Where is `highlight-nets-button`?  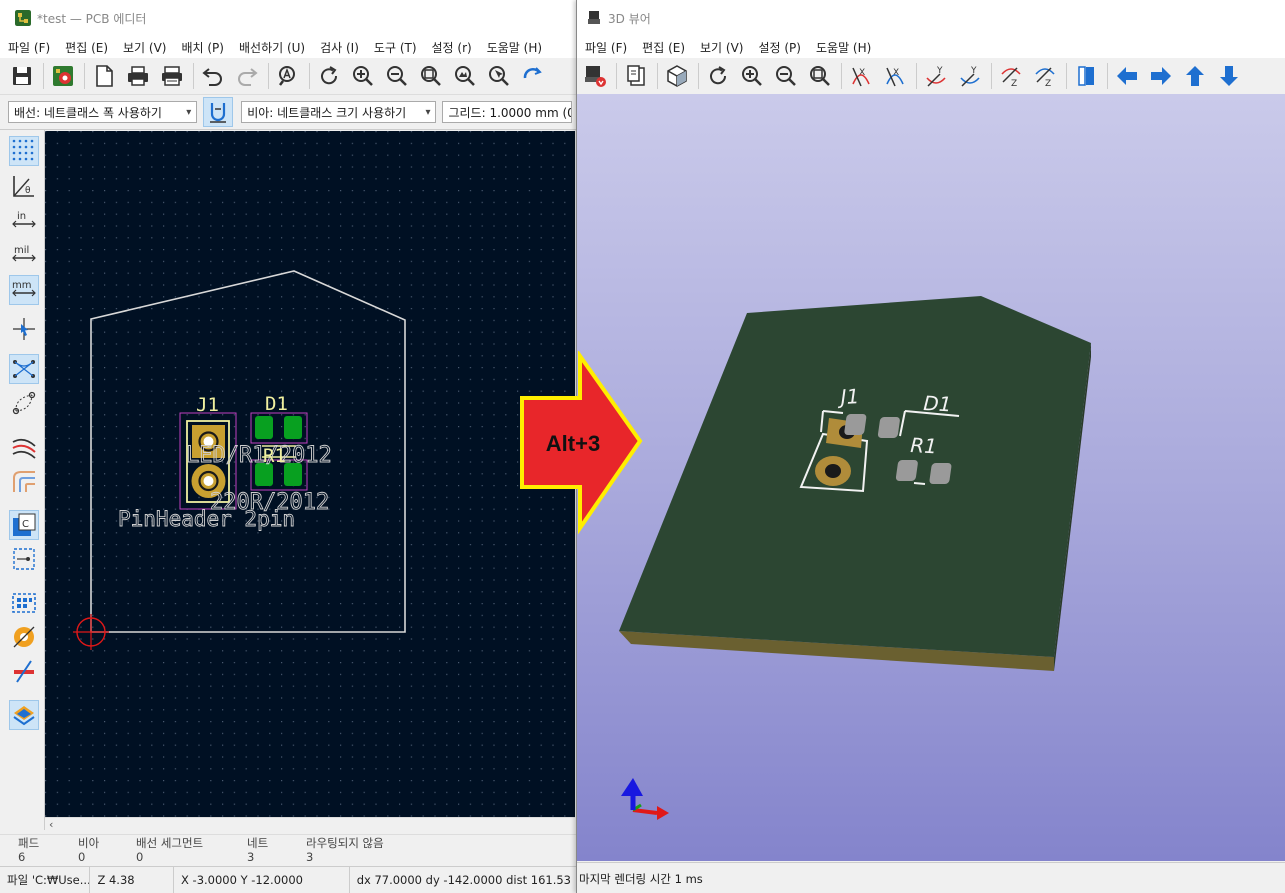 highlight-nets-button is located at coordinates (24, 447).